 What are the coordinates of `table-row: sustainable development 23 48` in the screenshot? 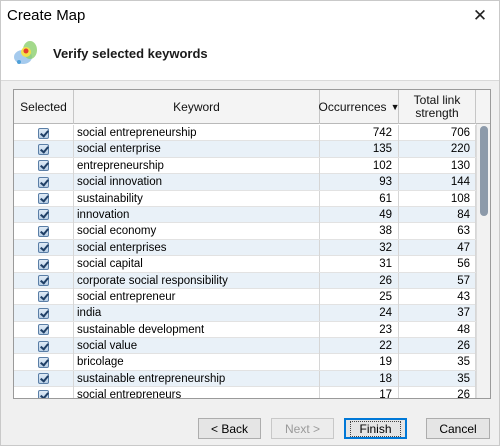 It's located at (245, 330).